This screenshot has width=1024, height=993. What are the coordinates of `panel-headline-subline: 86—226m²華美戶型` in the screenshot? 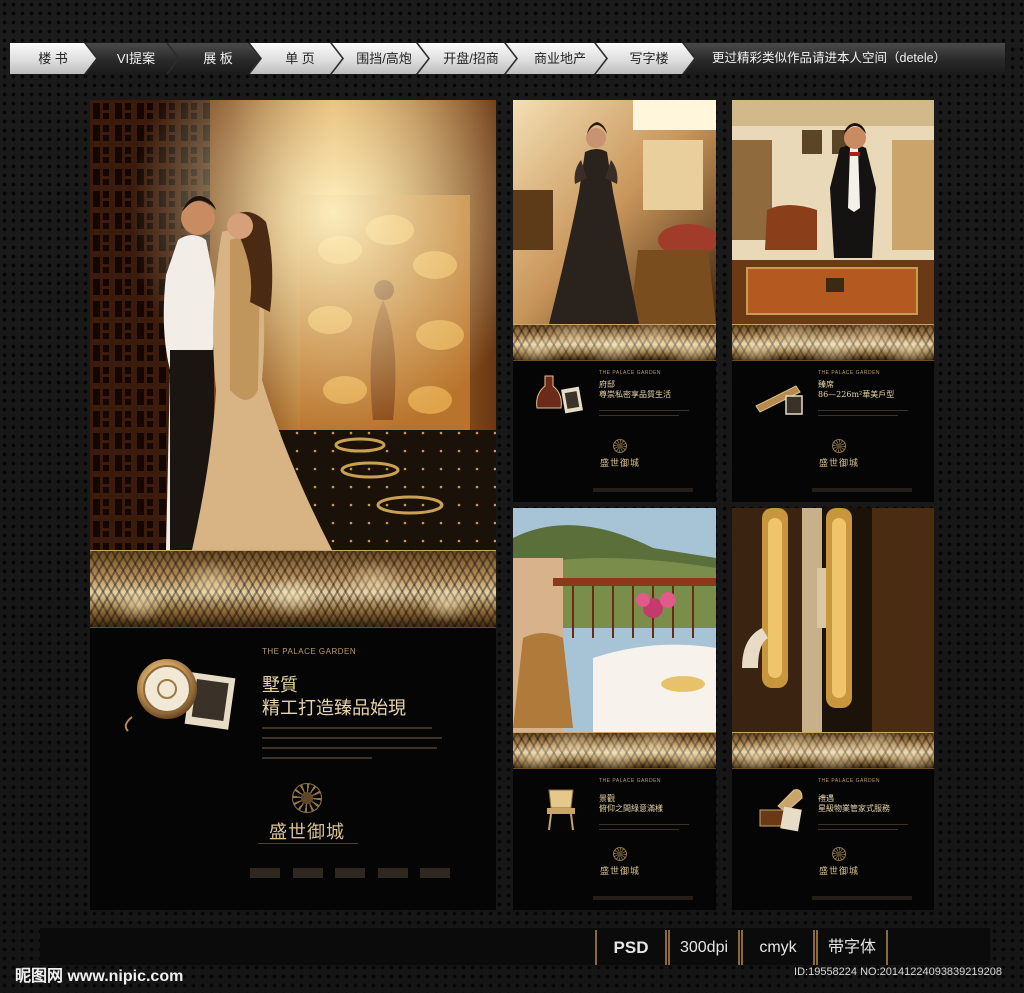 It's located at (856, 394).